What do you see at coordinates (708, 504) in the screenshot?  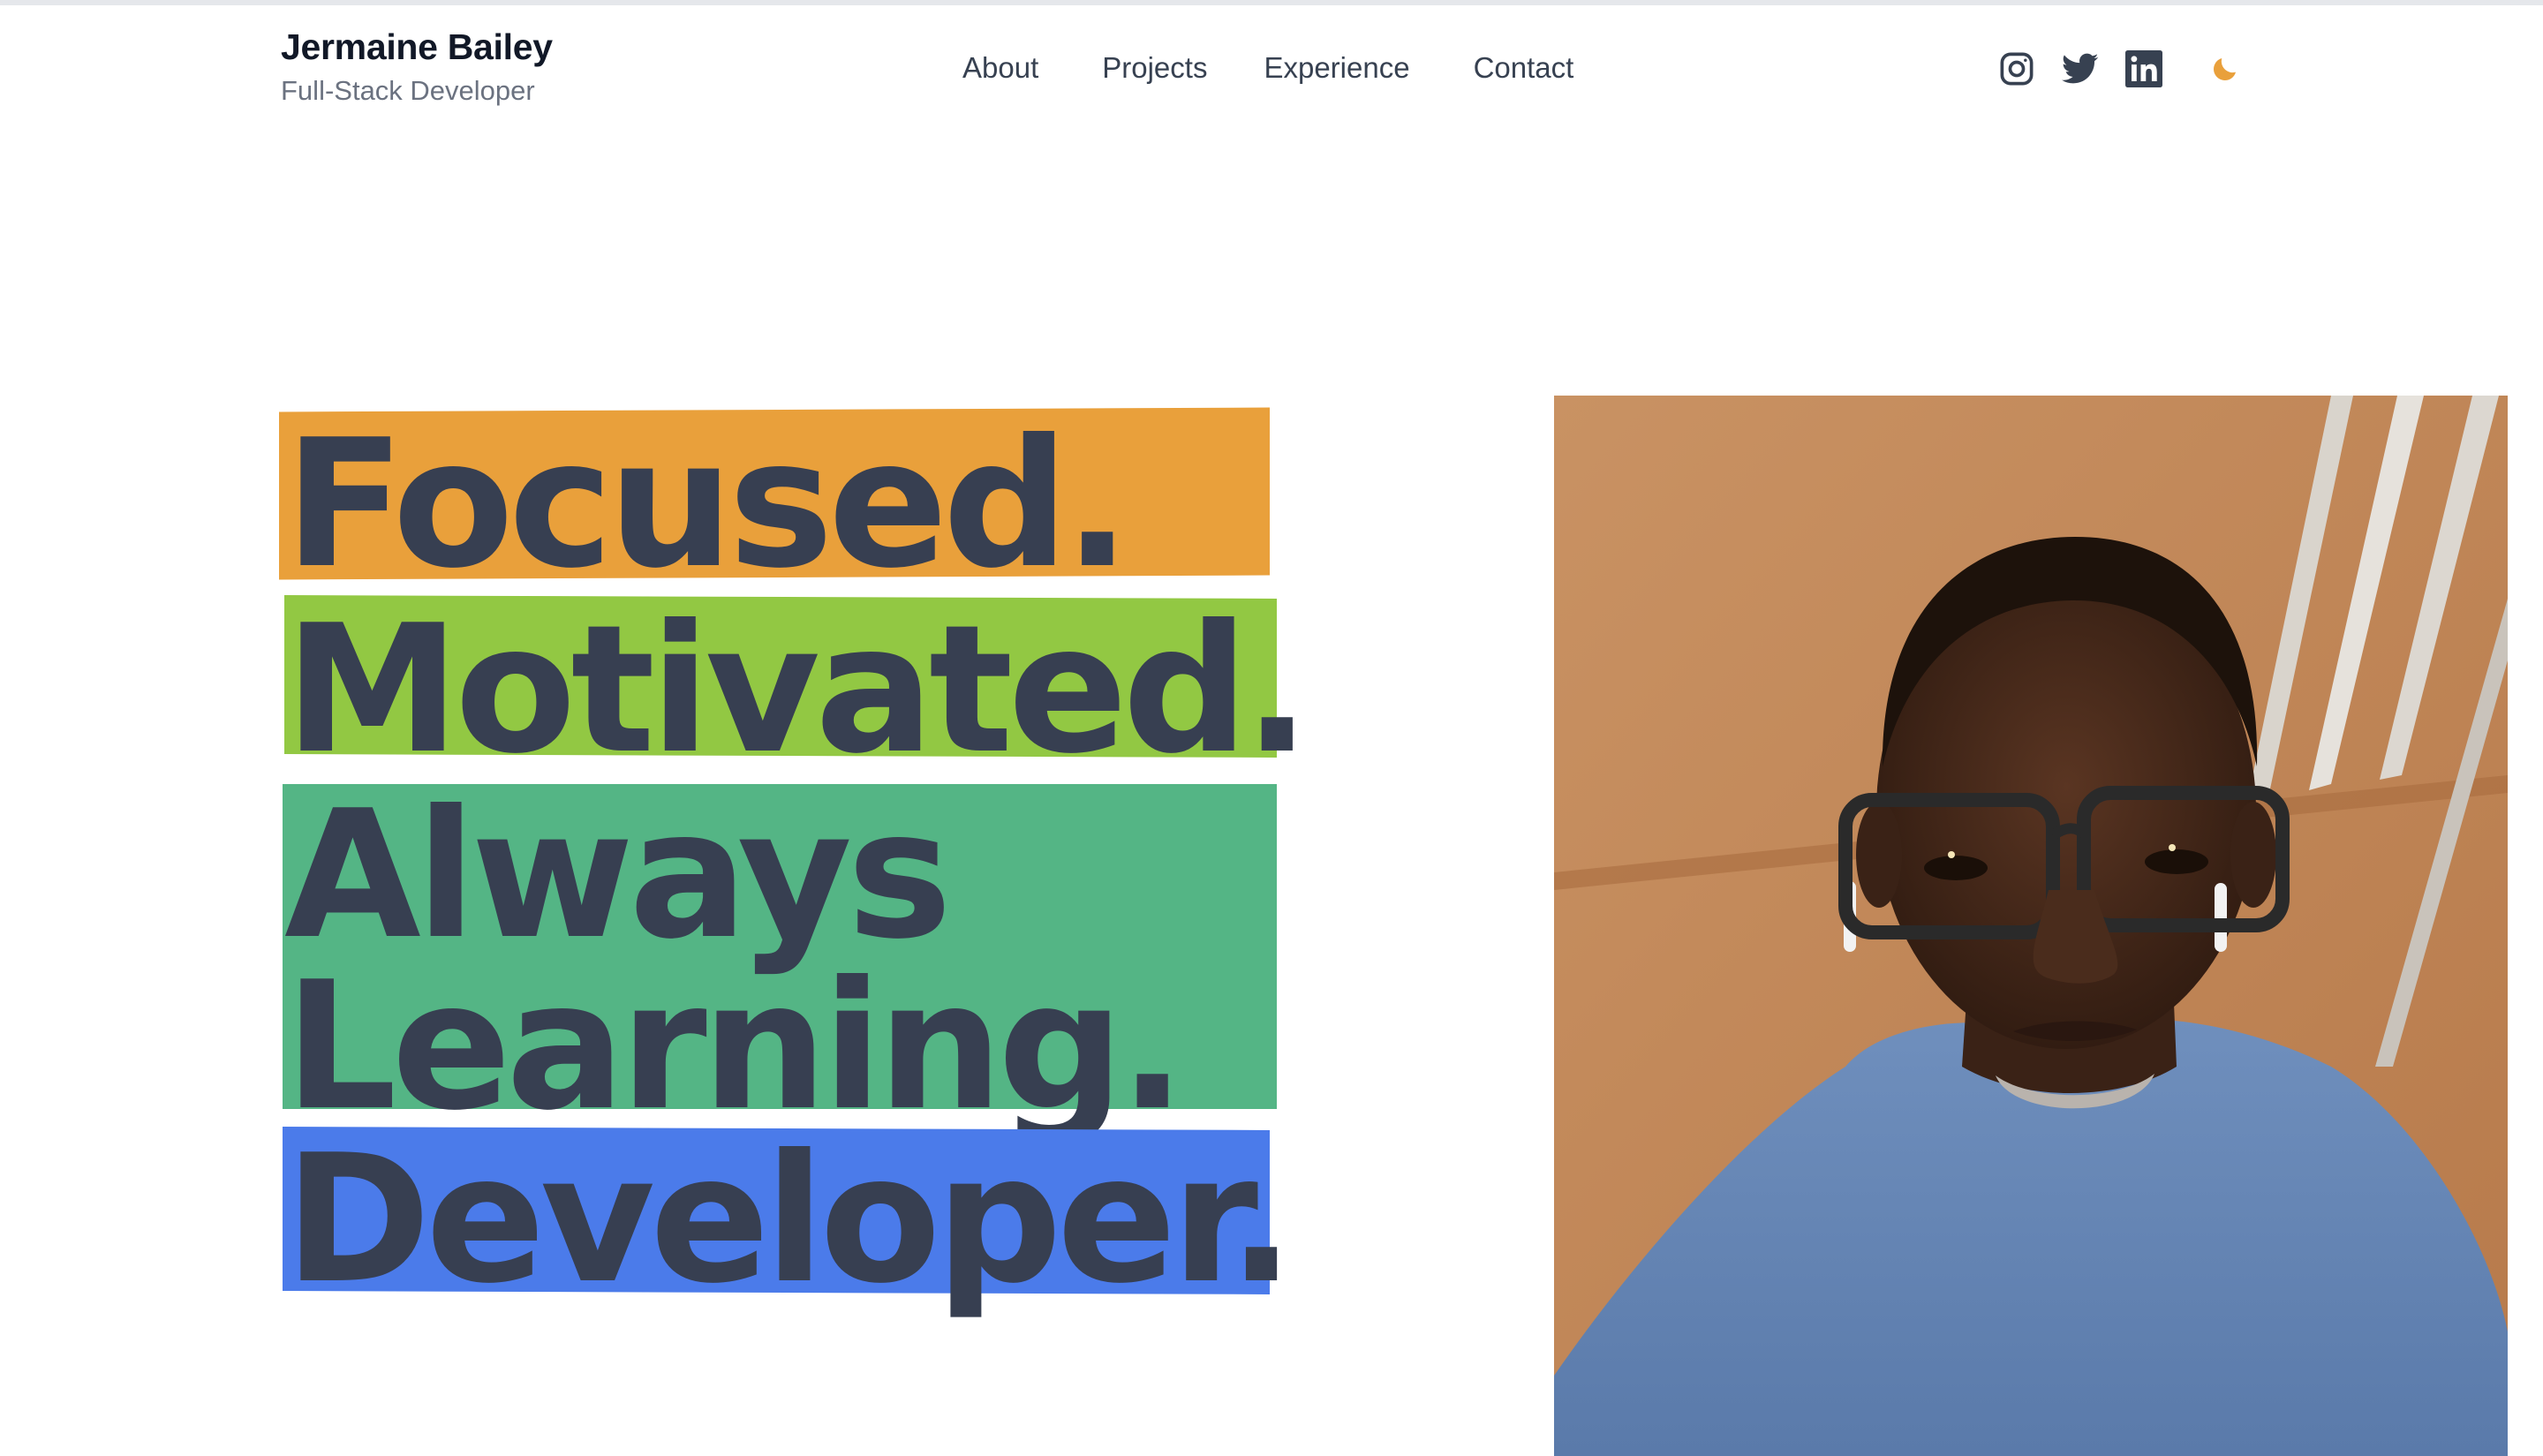 I see `word-focused: Focused.` at bounding box center [708, 504].